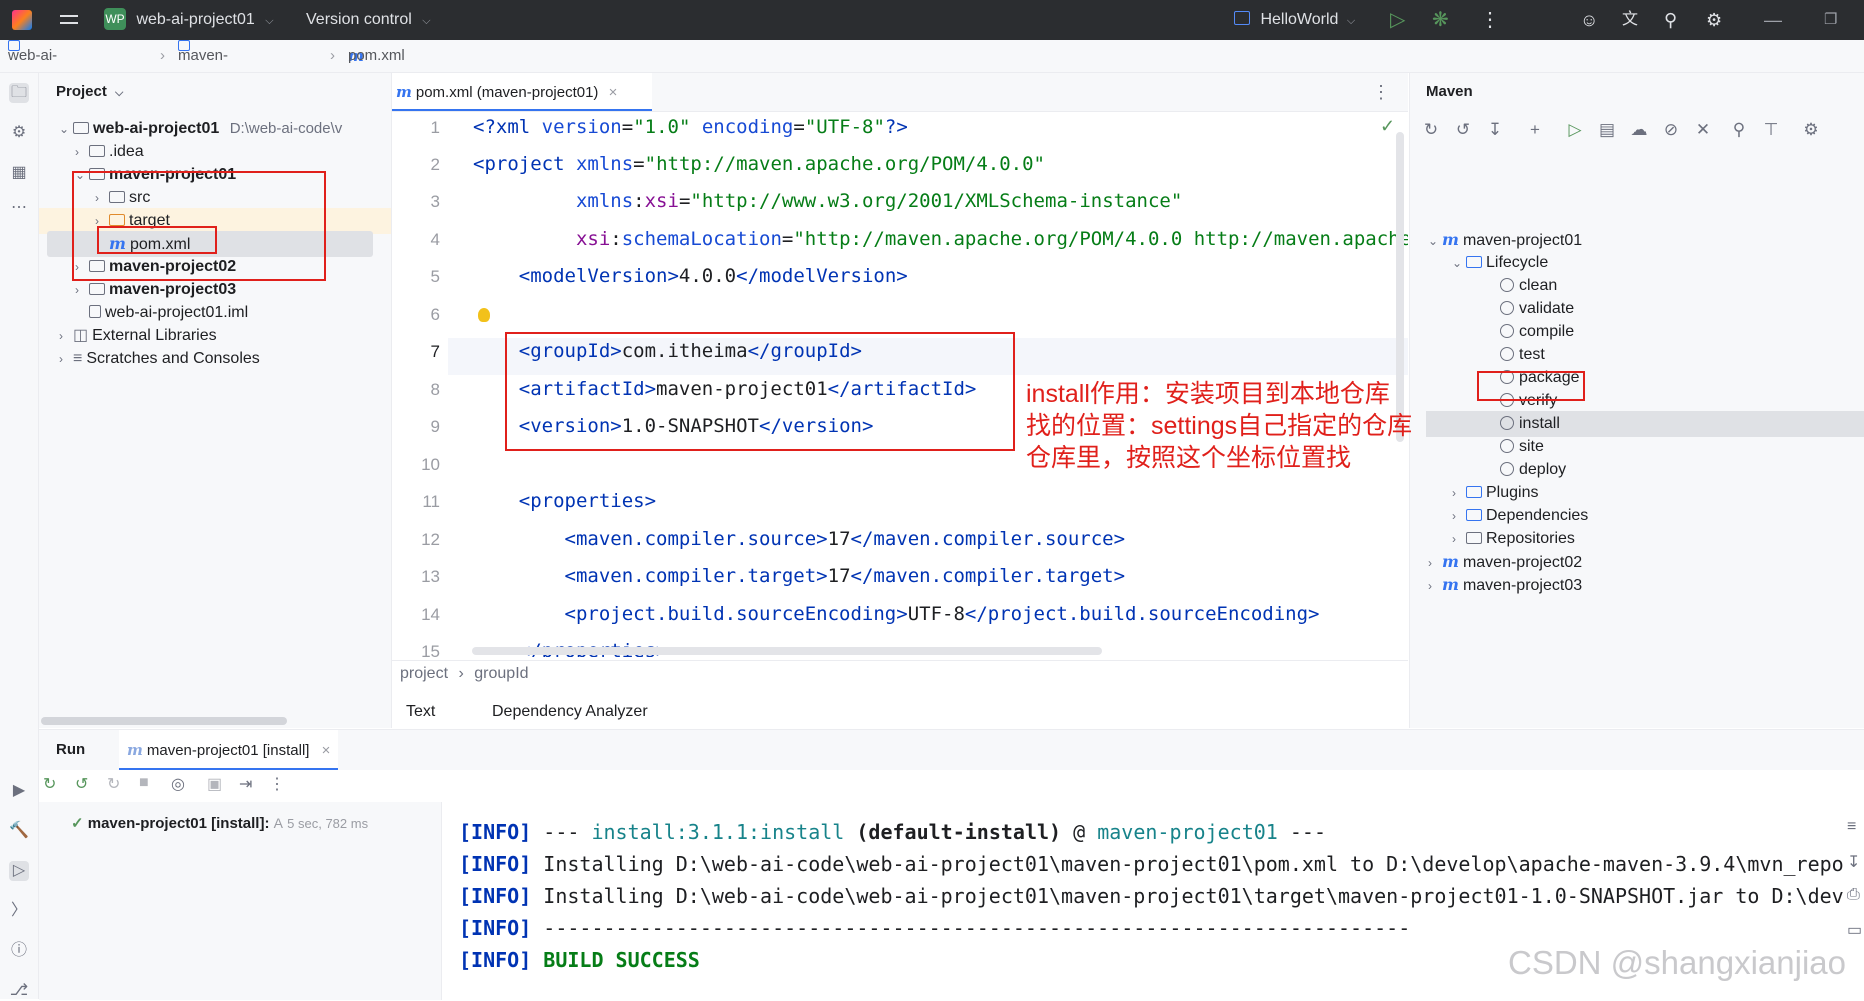 The image size is (1864, 1001). What do you see at coordinates (1294, 20) in the screenshot?
I see `run-config-selector: HelloWorld ⌵` at bounding box center [1294, 20].